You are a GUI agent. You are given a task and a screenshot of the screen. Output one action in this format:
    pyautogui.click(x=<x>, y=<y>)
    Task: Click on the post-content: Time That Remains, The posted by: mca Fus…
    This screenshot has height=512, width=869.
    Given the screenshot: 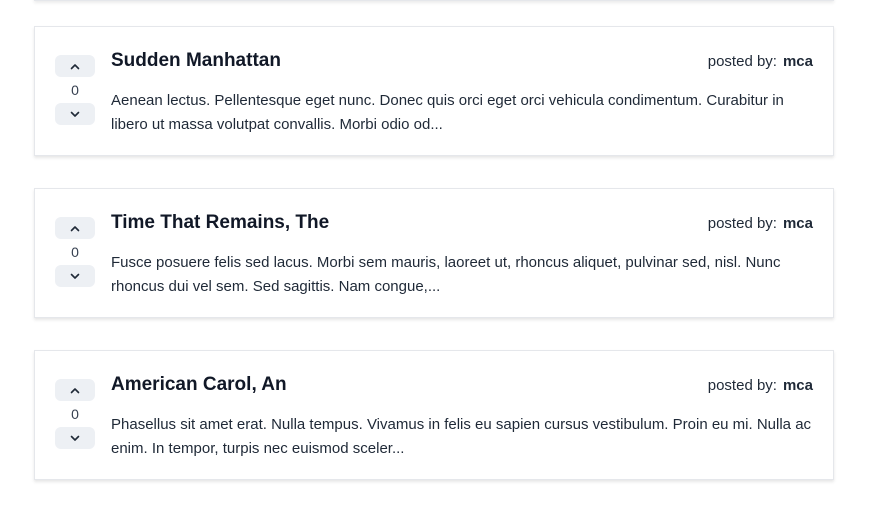 What is the action you would take?
    pyautogui.click(x=462, y=255)
    